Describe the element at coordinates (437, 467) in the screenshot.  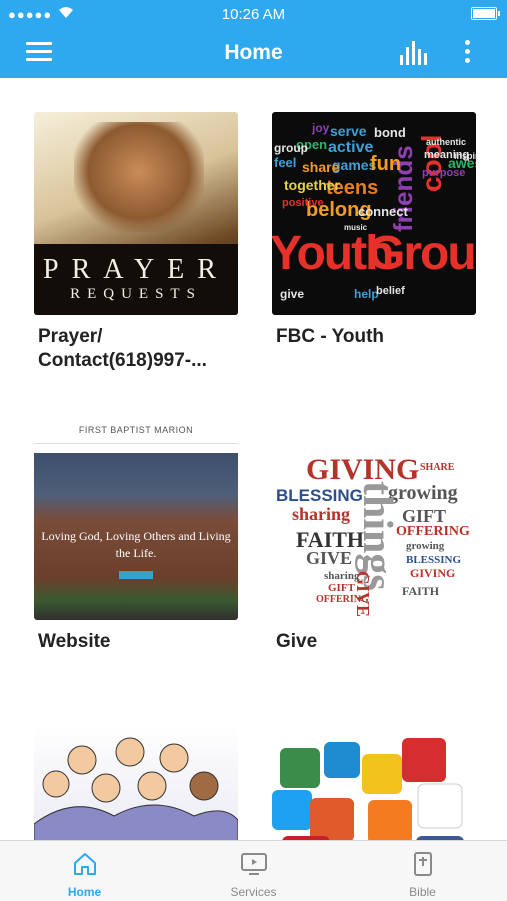
I see `word-cloud-word: SHARE` at that location.